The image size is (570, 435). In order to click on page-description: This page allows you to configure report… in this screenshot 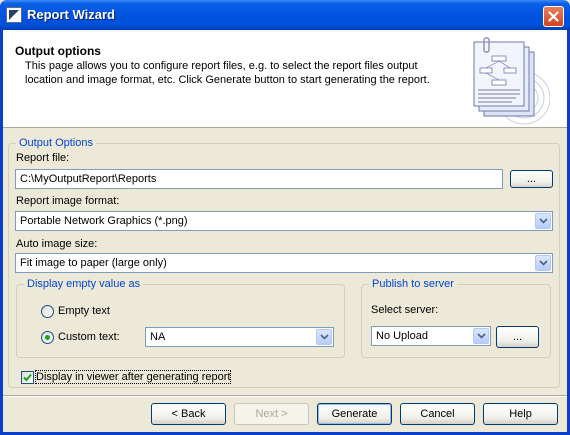, I will do `click(227, 73)`.